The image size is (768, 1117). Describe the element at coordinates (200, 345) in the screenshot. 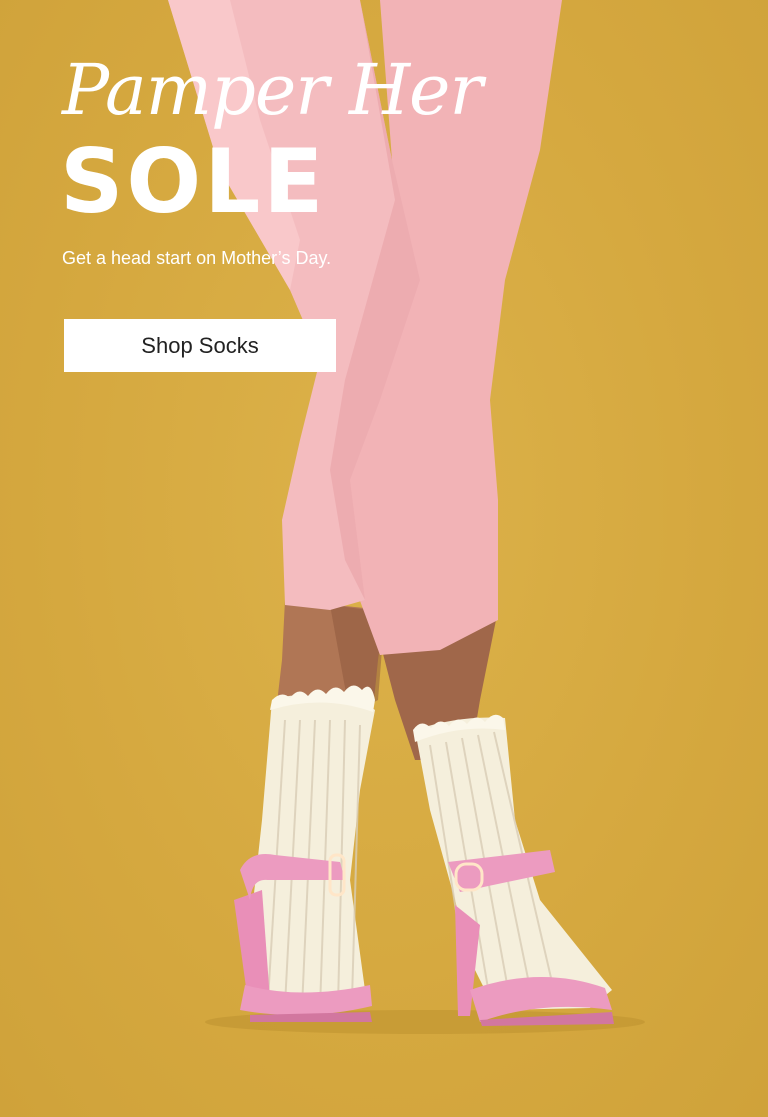

I see `shop-socks-button: Shop Socks` at that location.